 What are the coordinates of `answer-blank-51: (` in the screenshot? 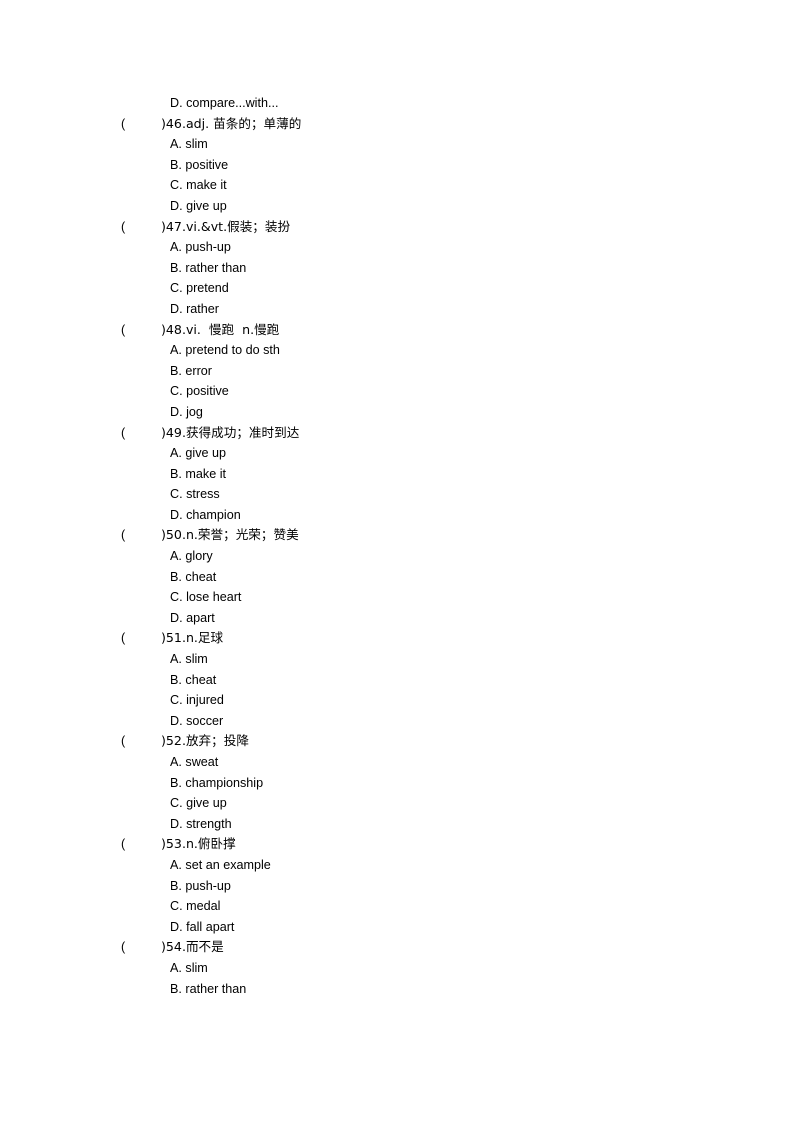 It's located at (141, 638).